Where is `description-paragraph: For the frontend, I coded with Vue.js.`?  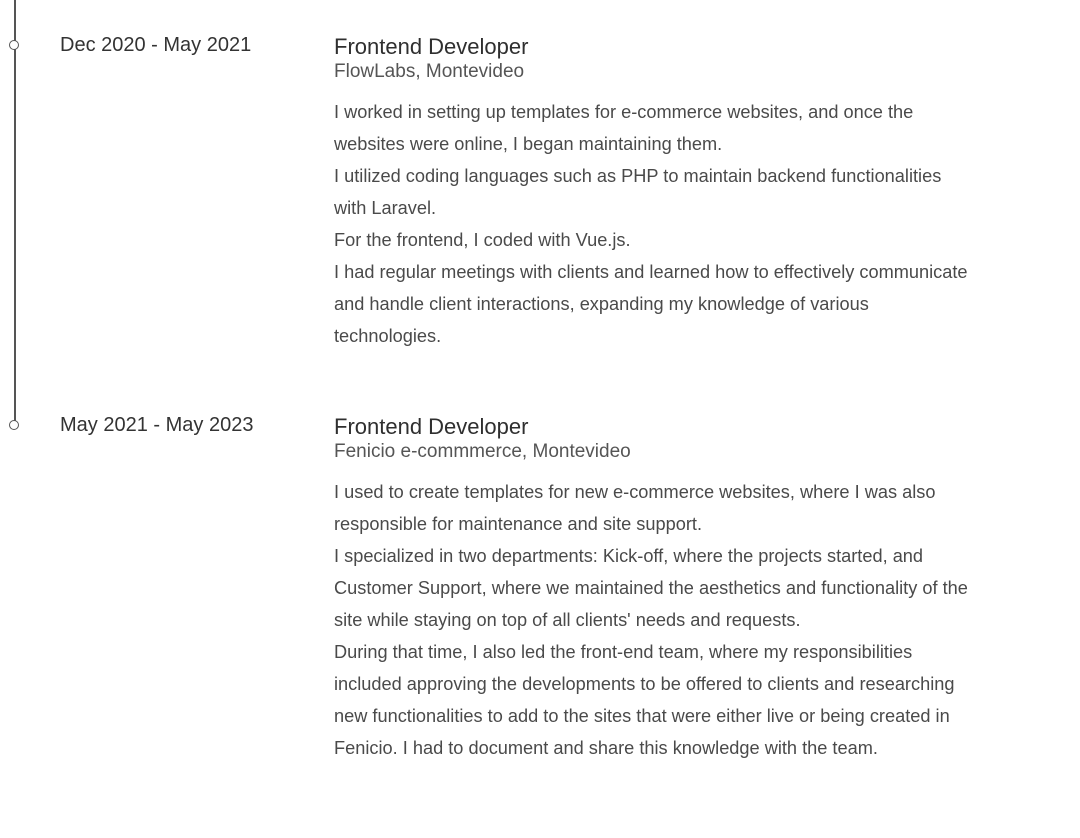 description-paragraph: For the frontend, I coded with Vue.js. is located at coordinates (482, 240).